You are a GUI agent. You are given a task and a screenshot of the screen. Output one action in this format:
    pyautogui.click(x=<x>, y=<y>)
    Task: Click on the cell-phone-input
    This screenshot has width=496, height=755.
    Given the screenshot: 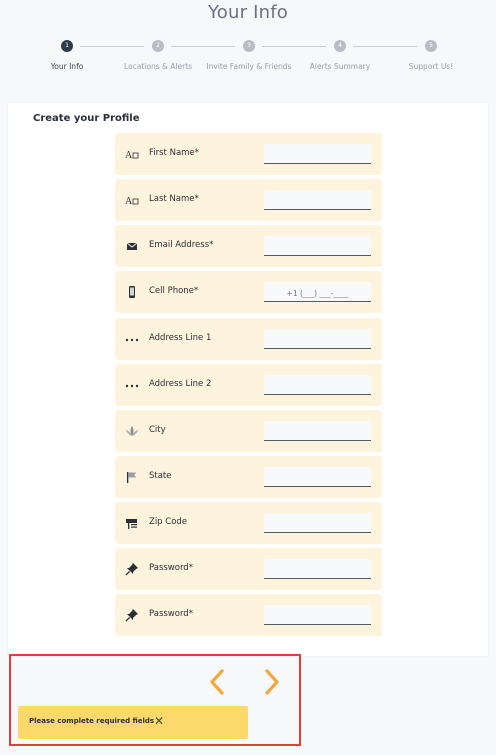 What is the action you would take?
    pyautogui.click(x=317, y=292)
    